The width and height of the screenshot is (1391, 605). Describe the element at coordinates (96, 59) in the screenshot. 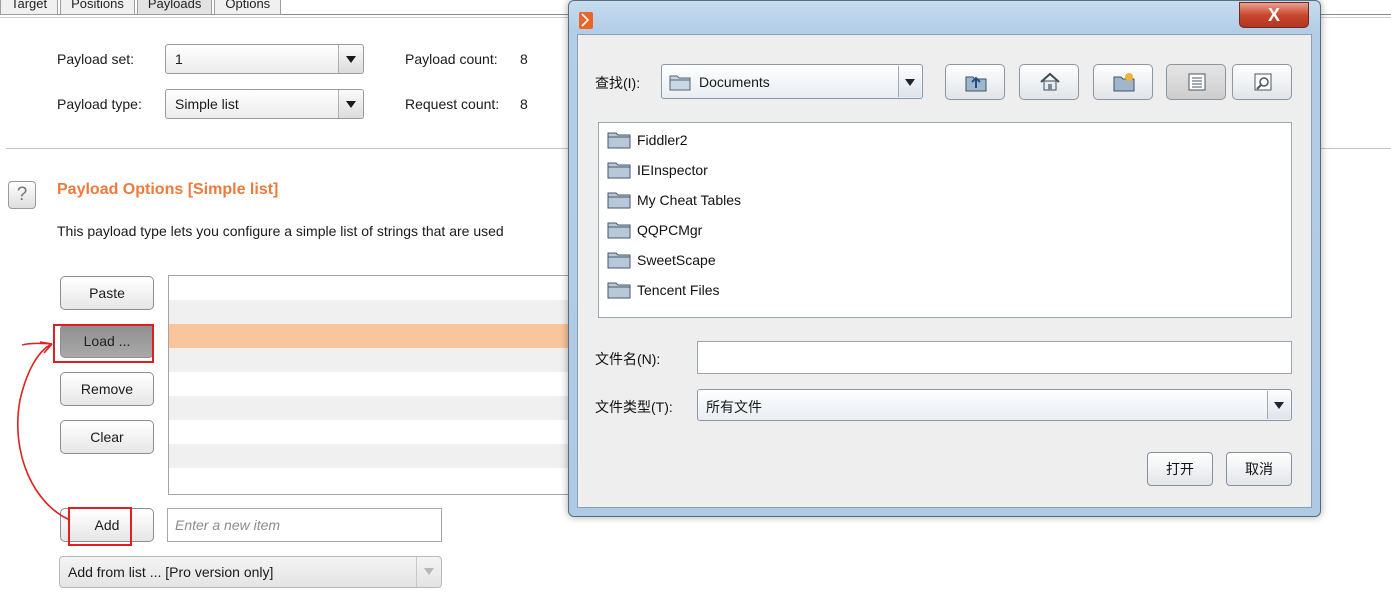

I see `payload-set-label: Payload set:` at that location.